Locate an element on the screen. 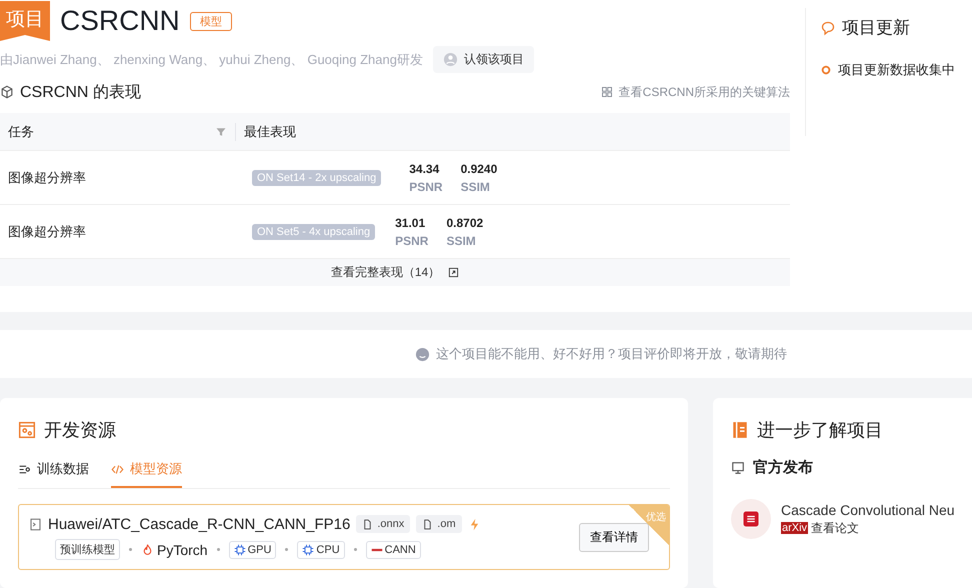 The width and height of the screenshot is (972, 588). terminal-file-icon is located at coordinates (35, 524).